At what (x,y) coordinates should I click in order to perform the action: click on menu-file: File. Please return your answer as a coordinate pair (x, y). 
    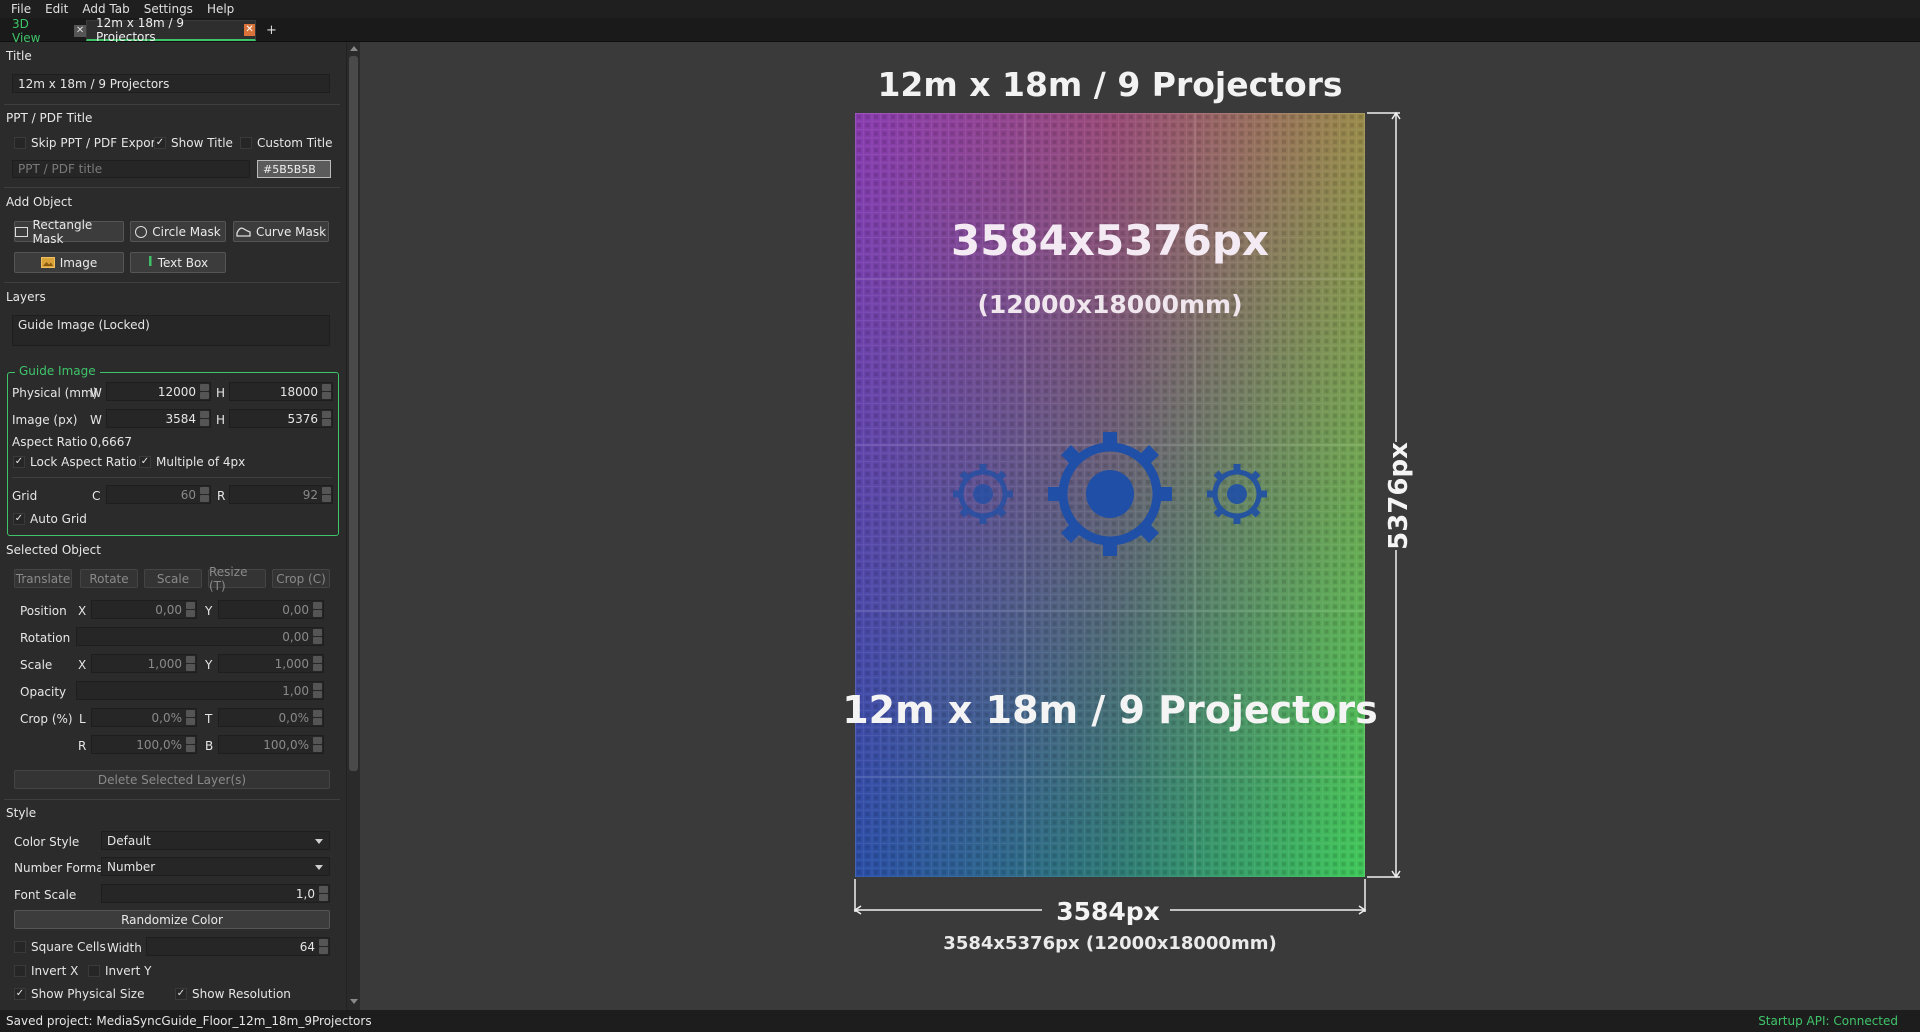
    Looking at the image, I should click on (21, 9).